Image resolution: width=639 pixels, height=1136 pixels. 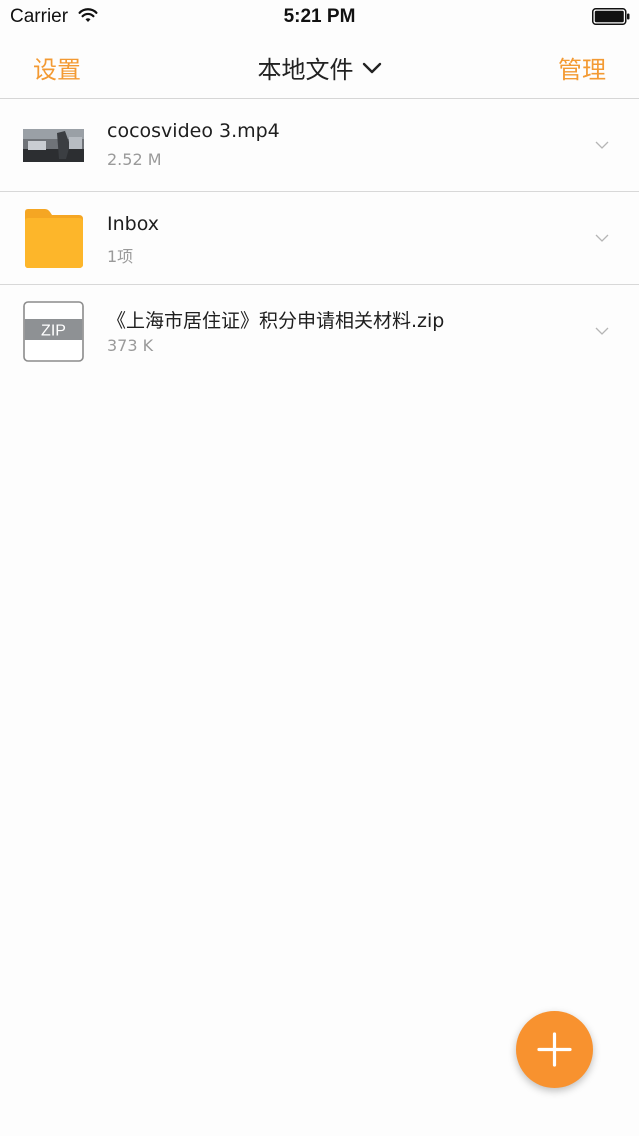 What do you see at coordinates (134, 159) in the screenshot?
I see `file-size: 2.52 M` at bounding box center [134, 159].